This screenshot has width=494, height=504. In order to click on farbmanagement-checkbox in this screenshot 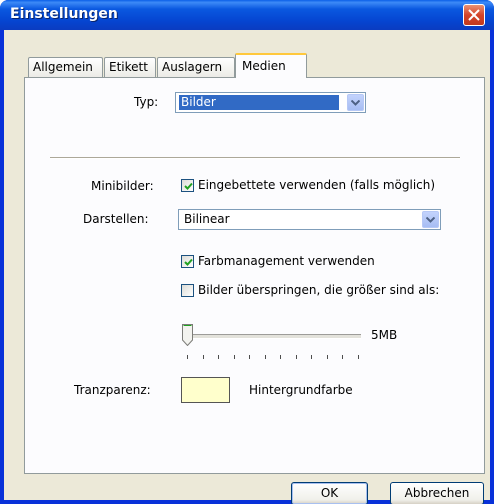, I will do `click(187, 261)`.